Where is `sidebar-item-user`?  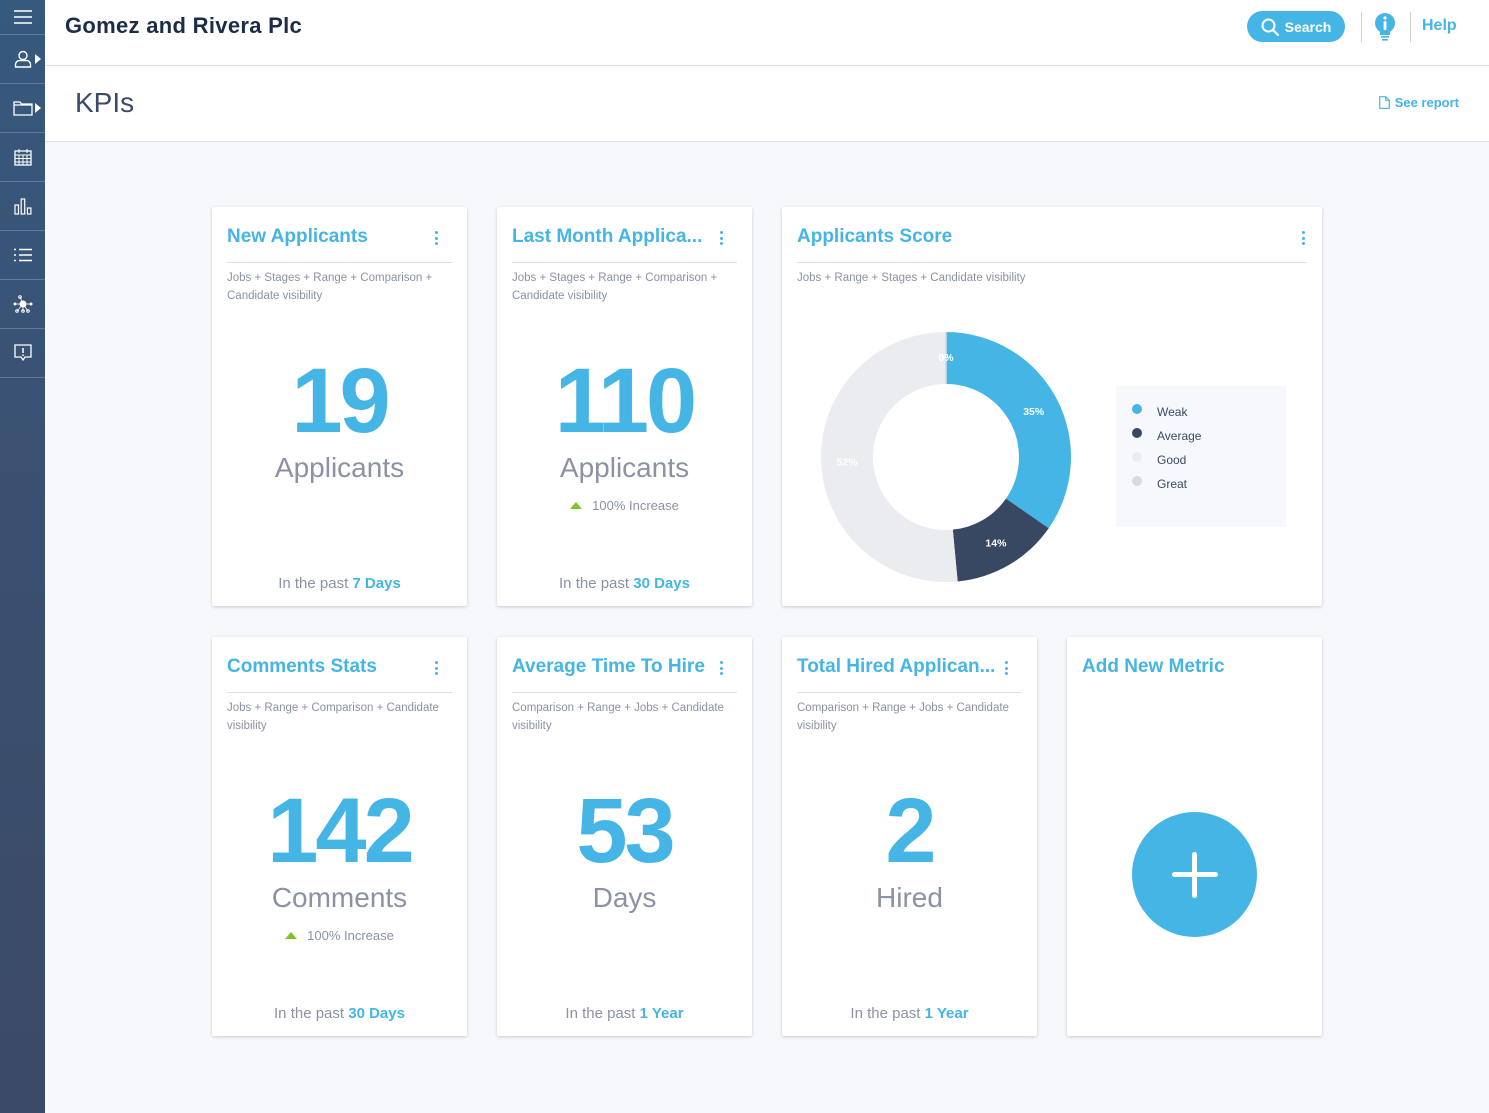
sidebar-item-user is located at coordinates (22, 59).